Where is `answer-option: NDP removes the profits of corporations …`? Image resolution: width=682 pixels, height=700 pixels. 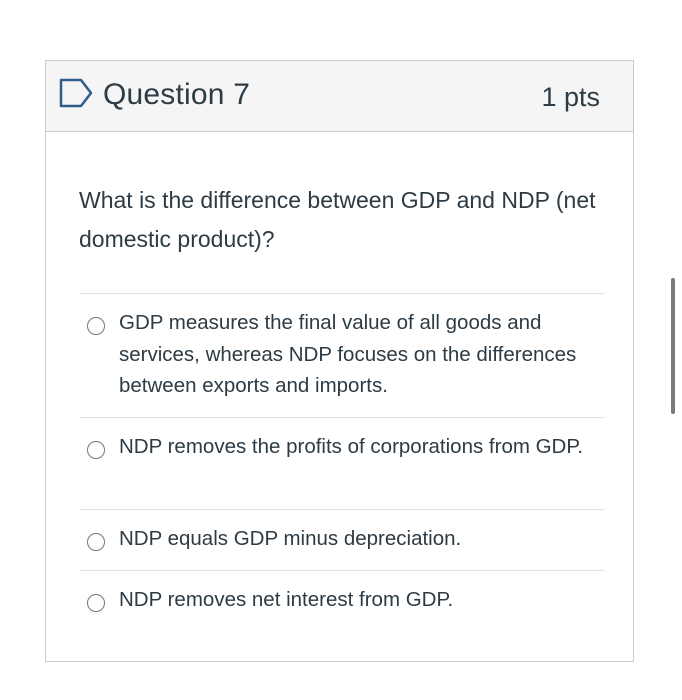 answer-option: NDP removes the profits of corporations … is located at coordinates (342, 463).